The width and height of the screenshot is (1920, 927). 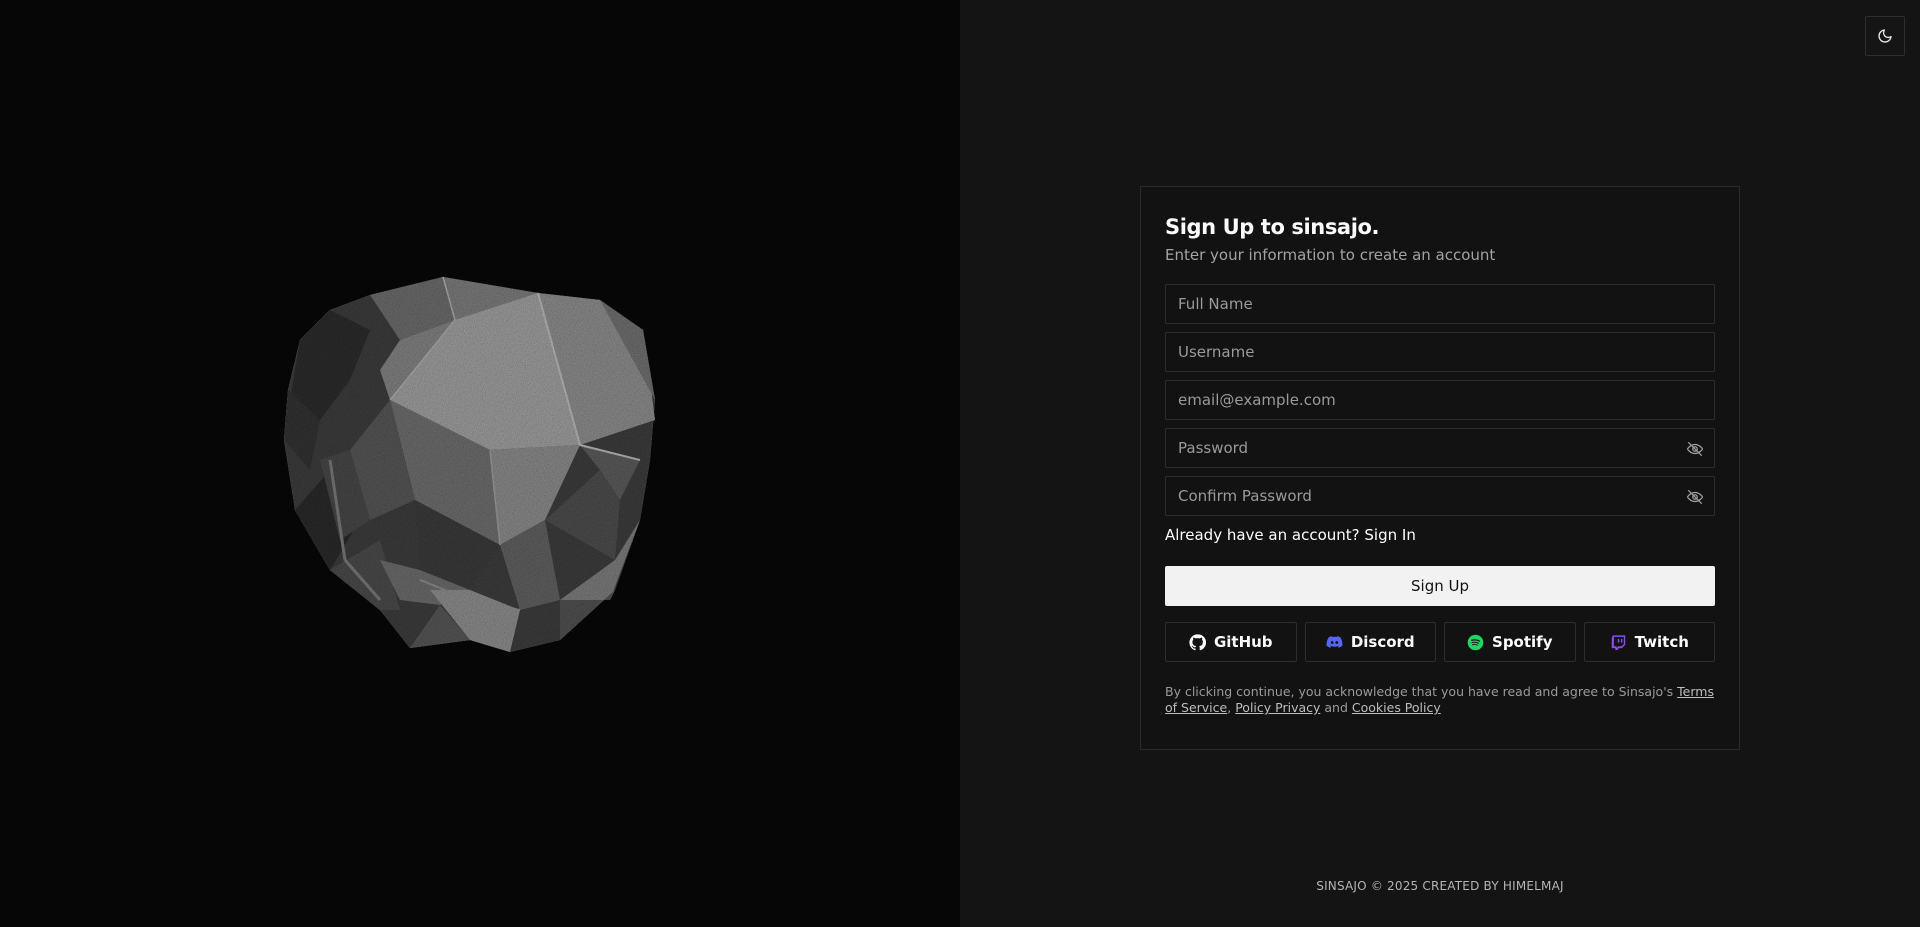 I want to click on discord-login-button: Discord, so click(x=1370, y=642).